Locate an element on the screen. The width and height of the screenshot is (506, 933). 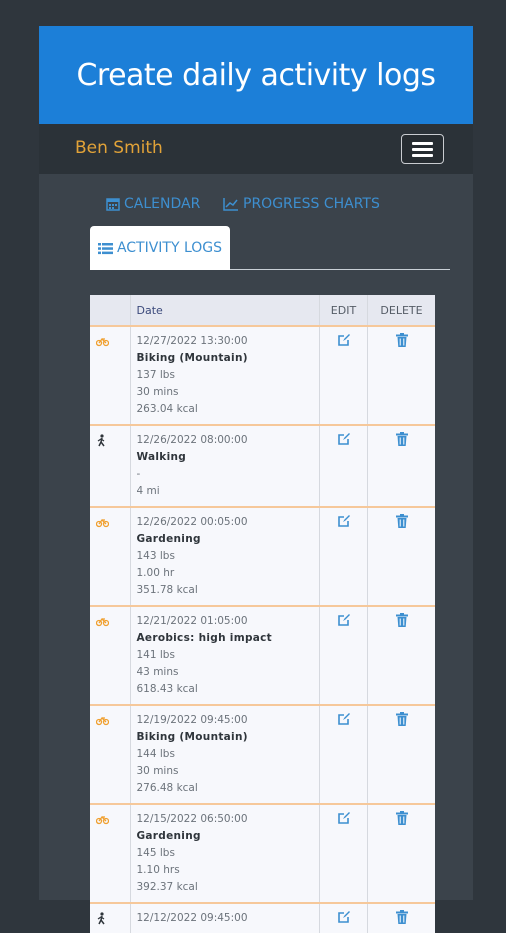
promo-banner: Create daily activity logs is located at coordinates (256, 75).